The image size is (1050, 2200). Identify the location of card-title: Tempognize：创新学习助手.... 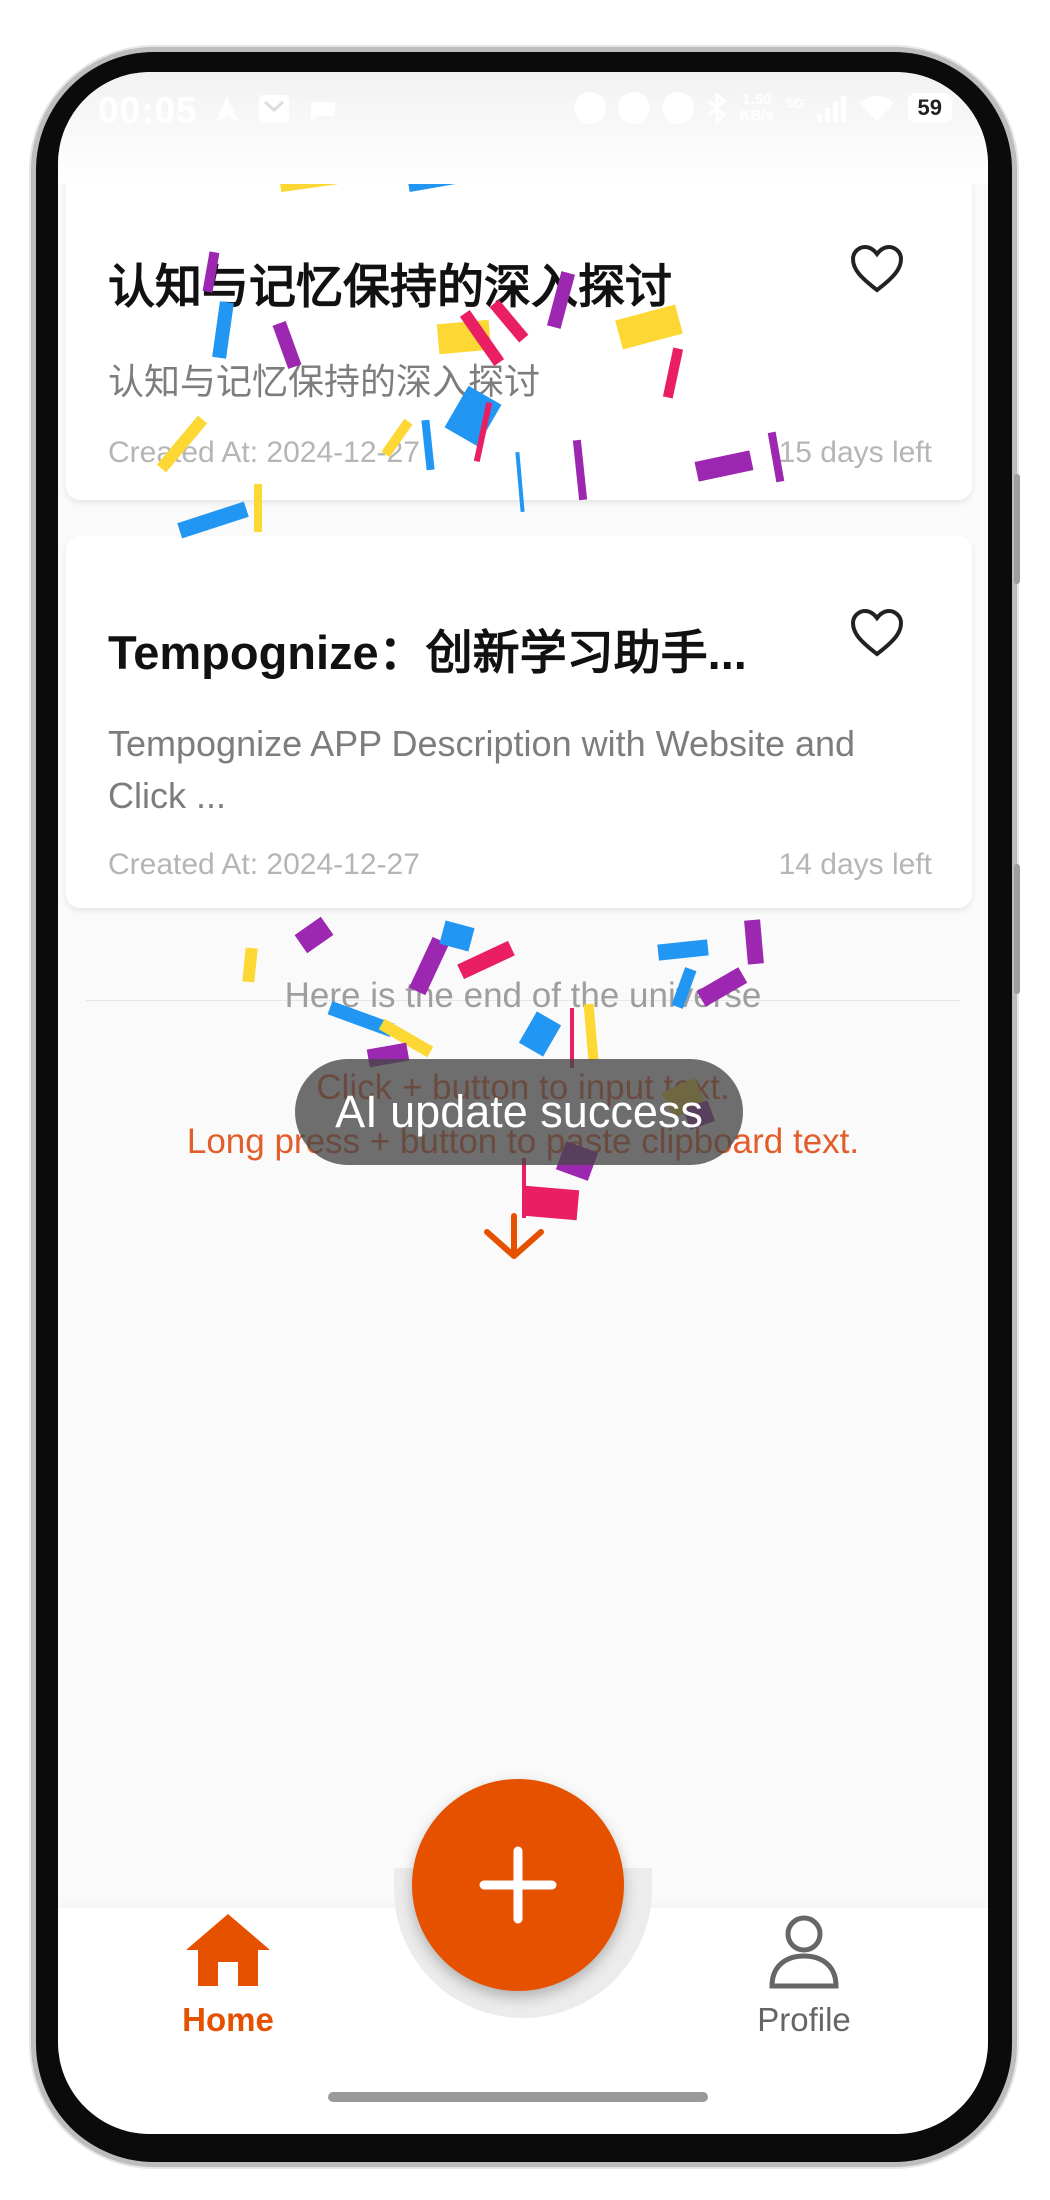
(427, 652).